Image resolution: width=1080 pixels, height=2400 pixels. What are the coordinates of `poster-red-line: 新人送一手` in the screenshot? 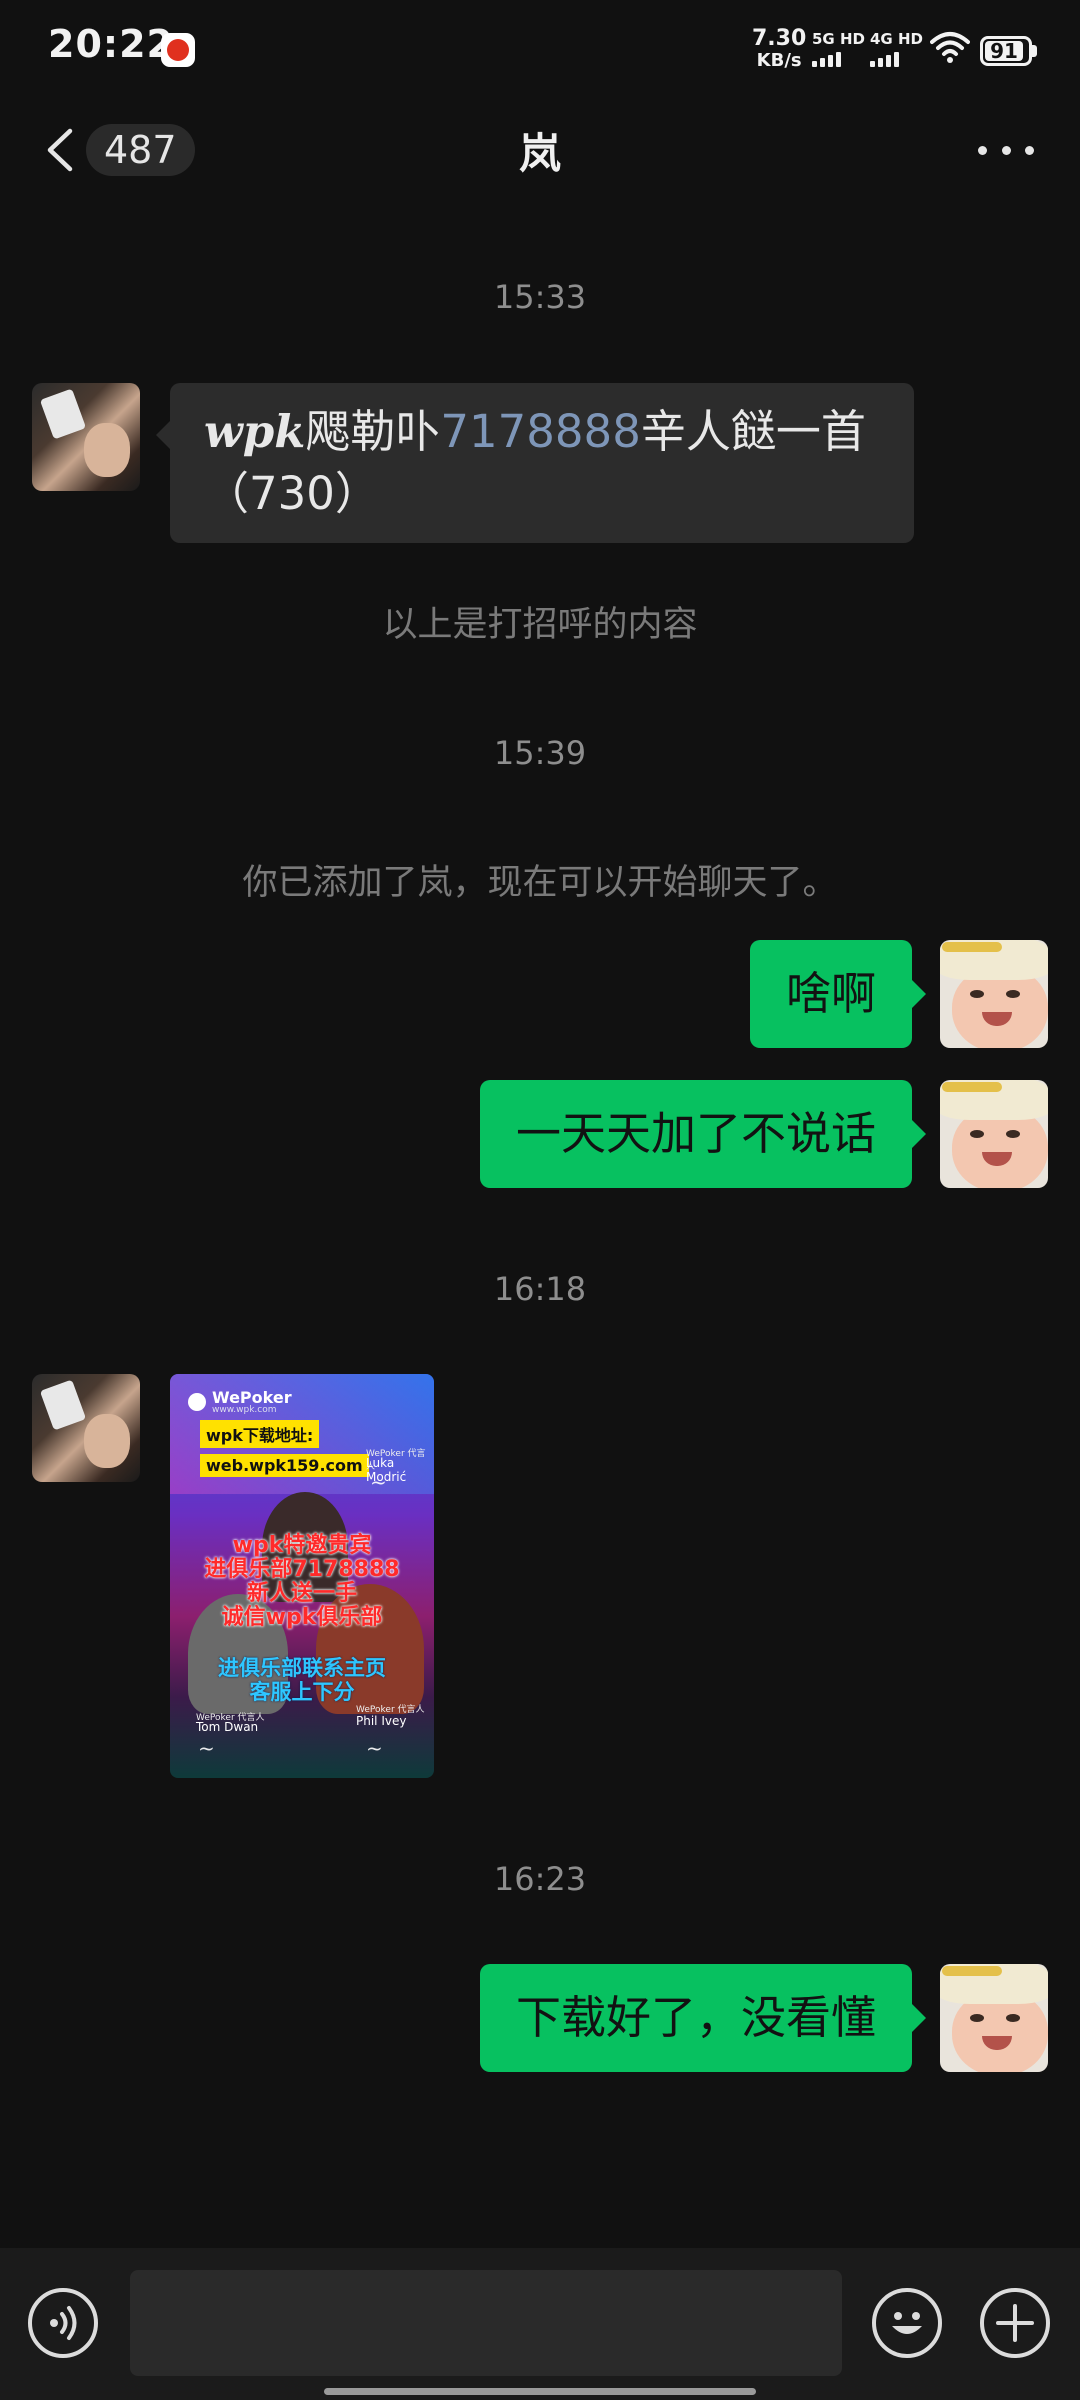 It's located at (301, 1593).